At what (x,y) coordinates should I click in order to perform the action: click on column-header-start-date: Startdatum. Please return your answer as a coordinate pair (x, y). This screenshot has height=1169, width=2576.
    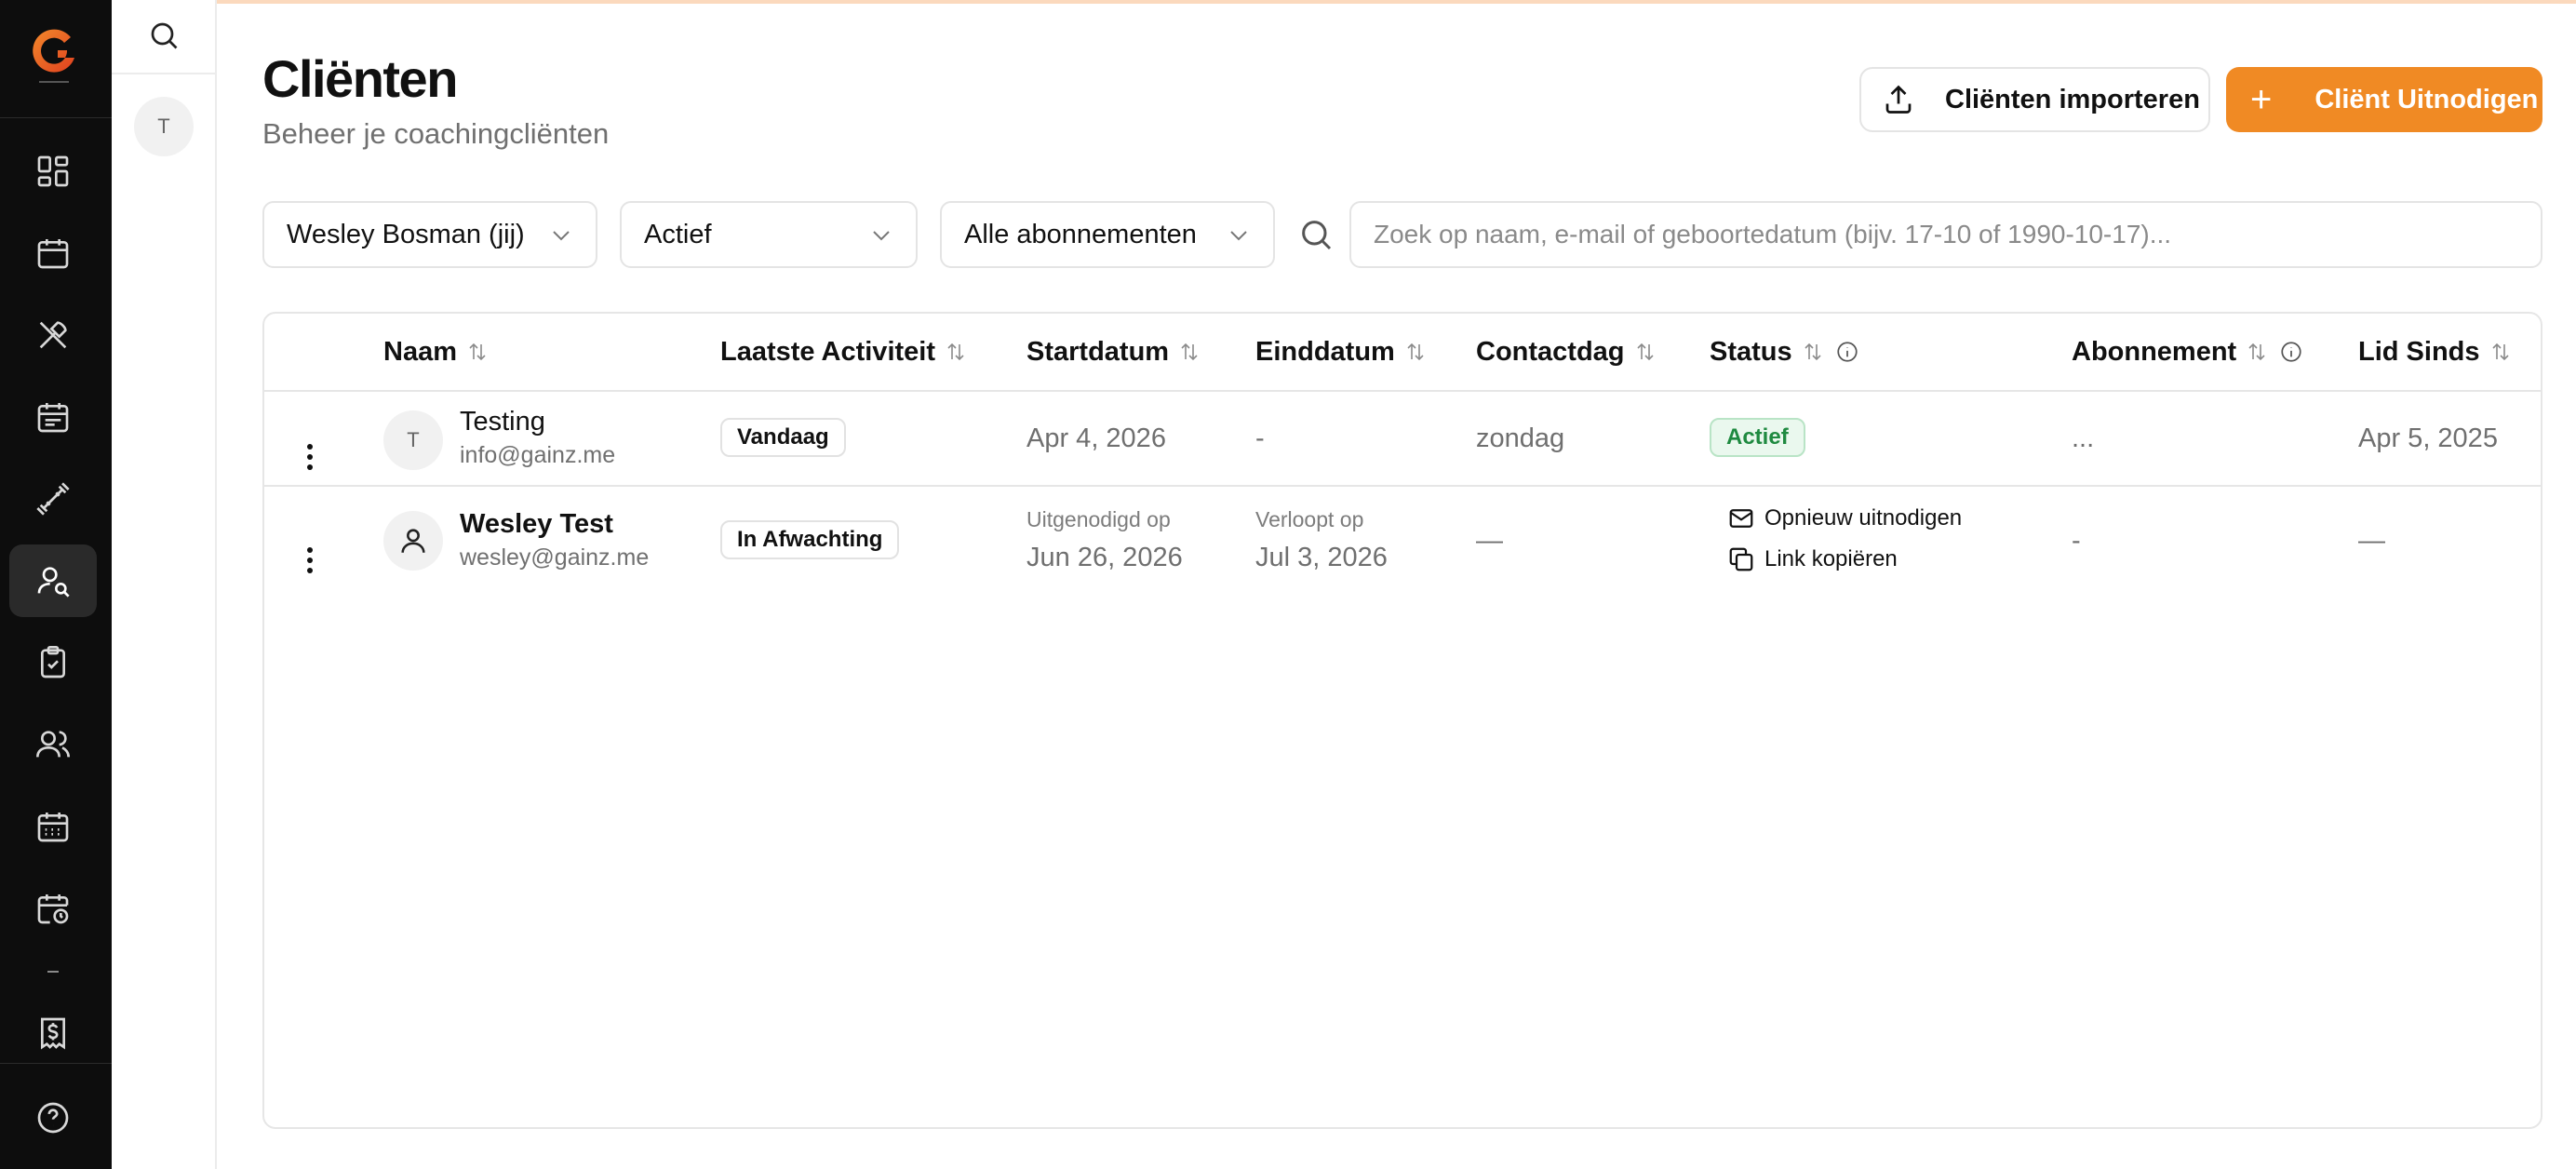
    Looking at the image, I should click on (1113, 352).